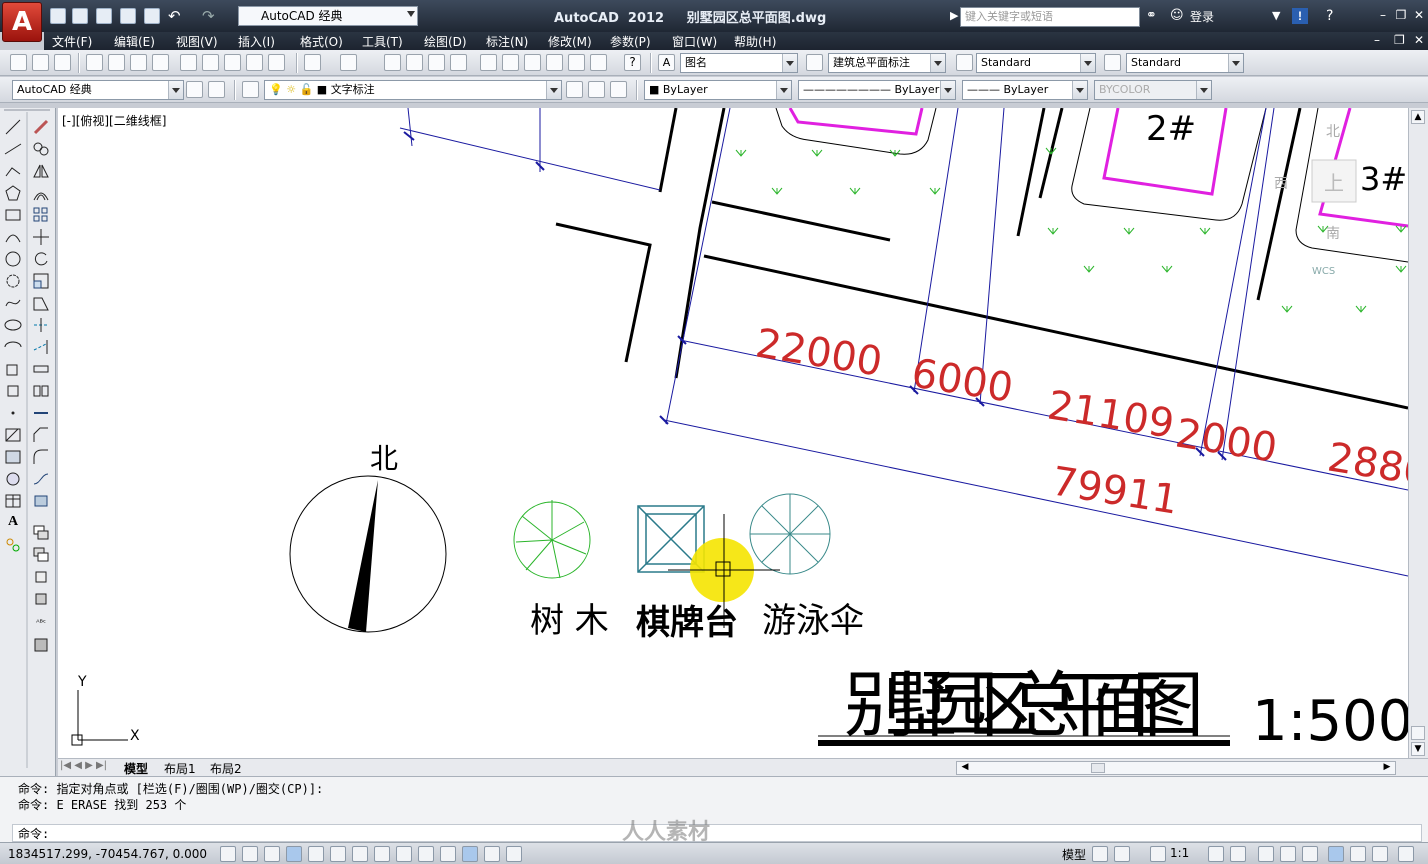  Describe the element at coordinates (114, 120) in the screenshot. I see `viewport-controls-label: [-][俯视][二维线框]` at that location.